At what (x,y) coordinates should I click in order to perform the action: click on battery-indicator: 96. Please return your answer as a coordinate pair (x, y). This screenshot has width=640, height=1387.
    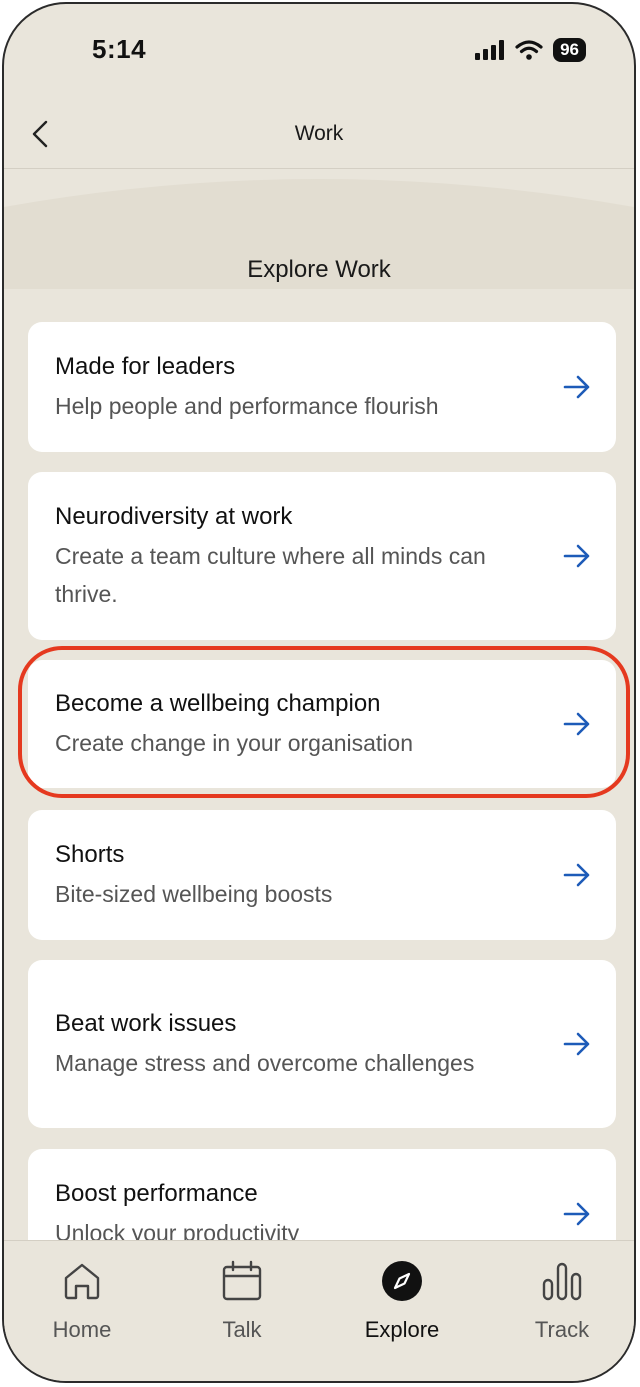
    Looking at the image, I should click on (569, 50).